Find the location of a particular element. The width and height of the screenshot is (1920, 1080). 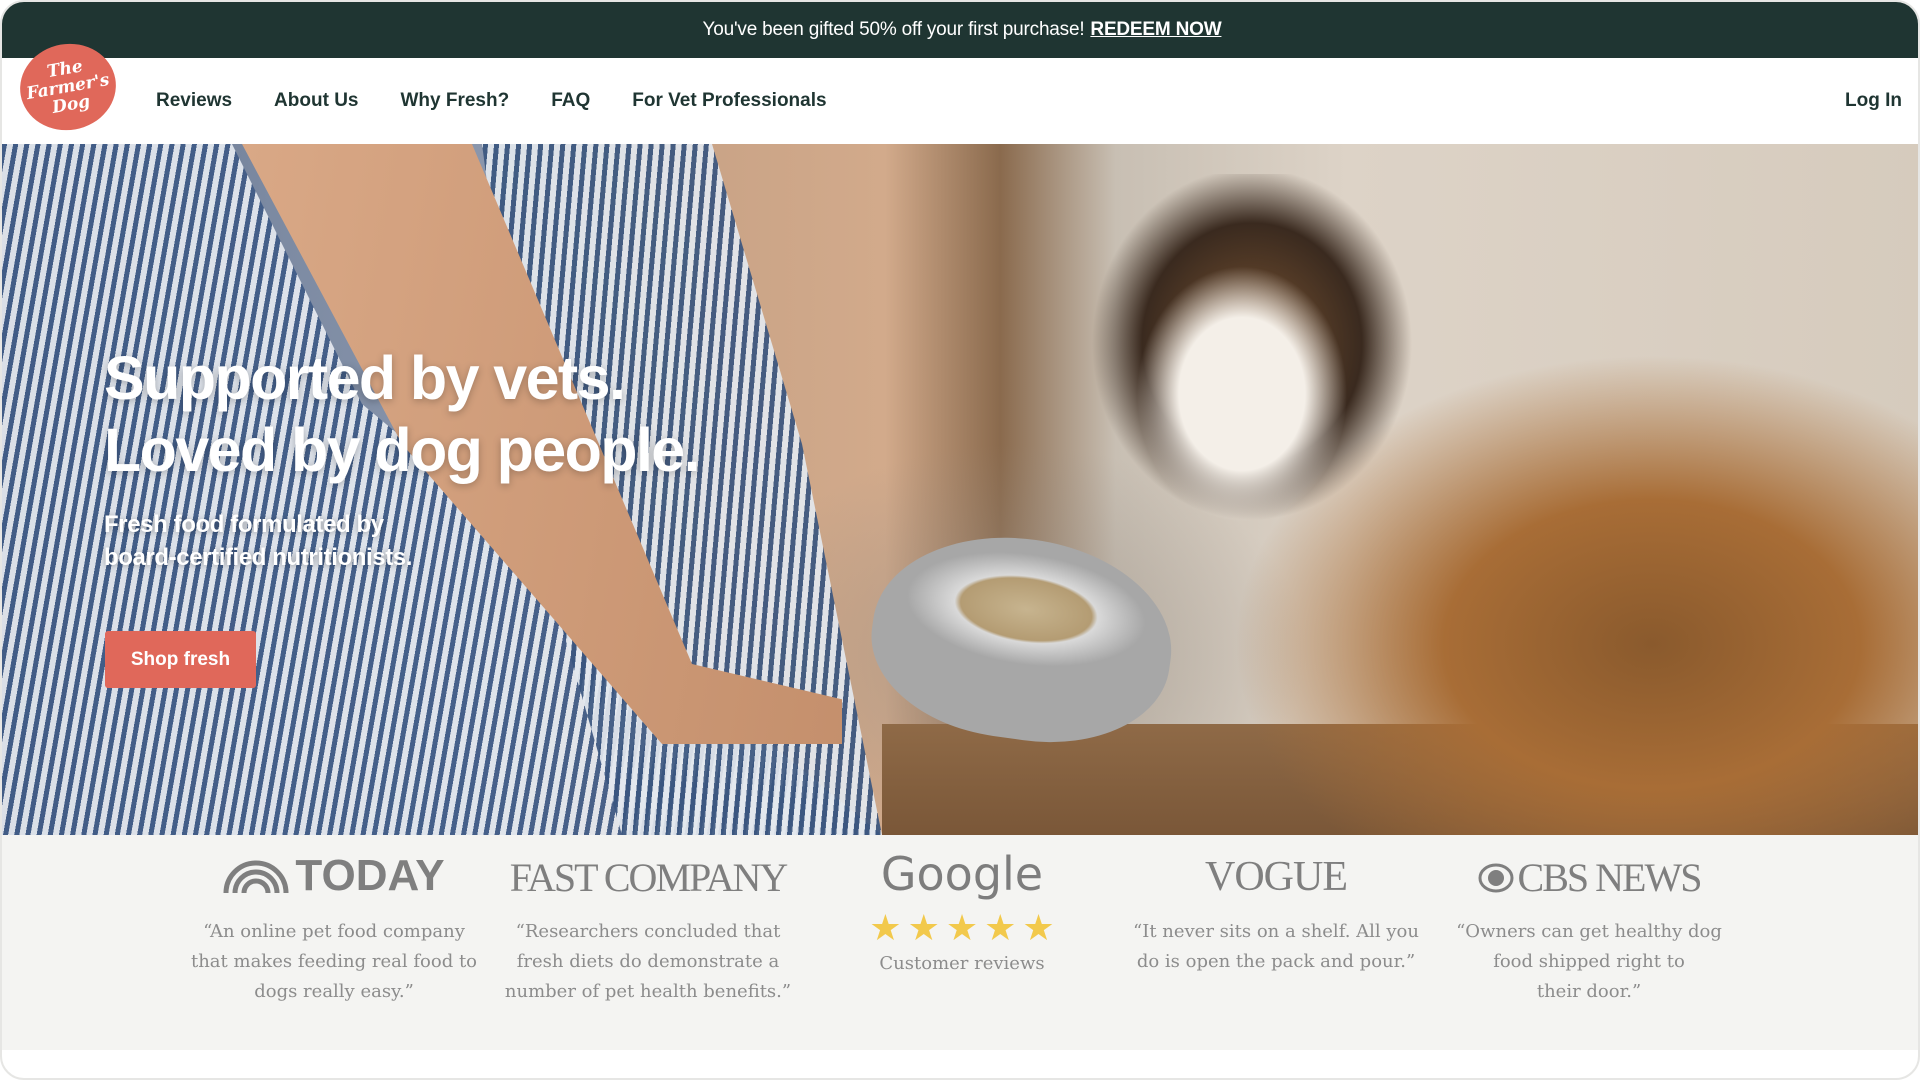

cbs-news-logo: CBS NEWS is located at coordinates (1589, 870).